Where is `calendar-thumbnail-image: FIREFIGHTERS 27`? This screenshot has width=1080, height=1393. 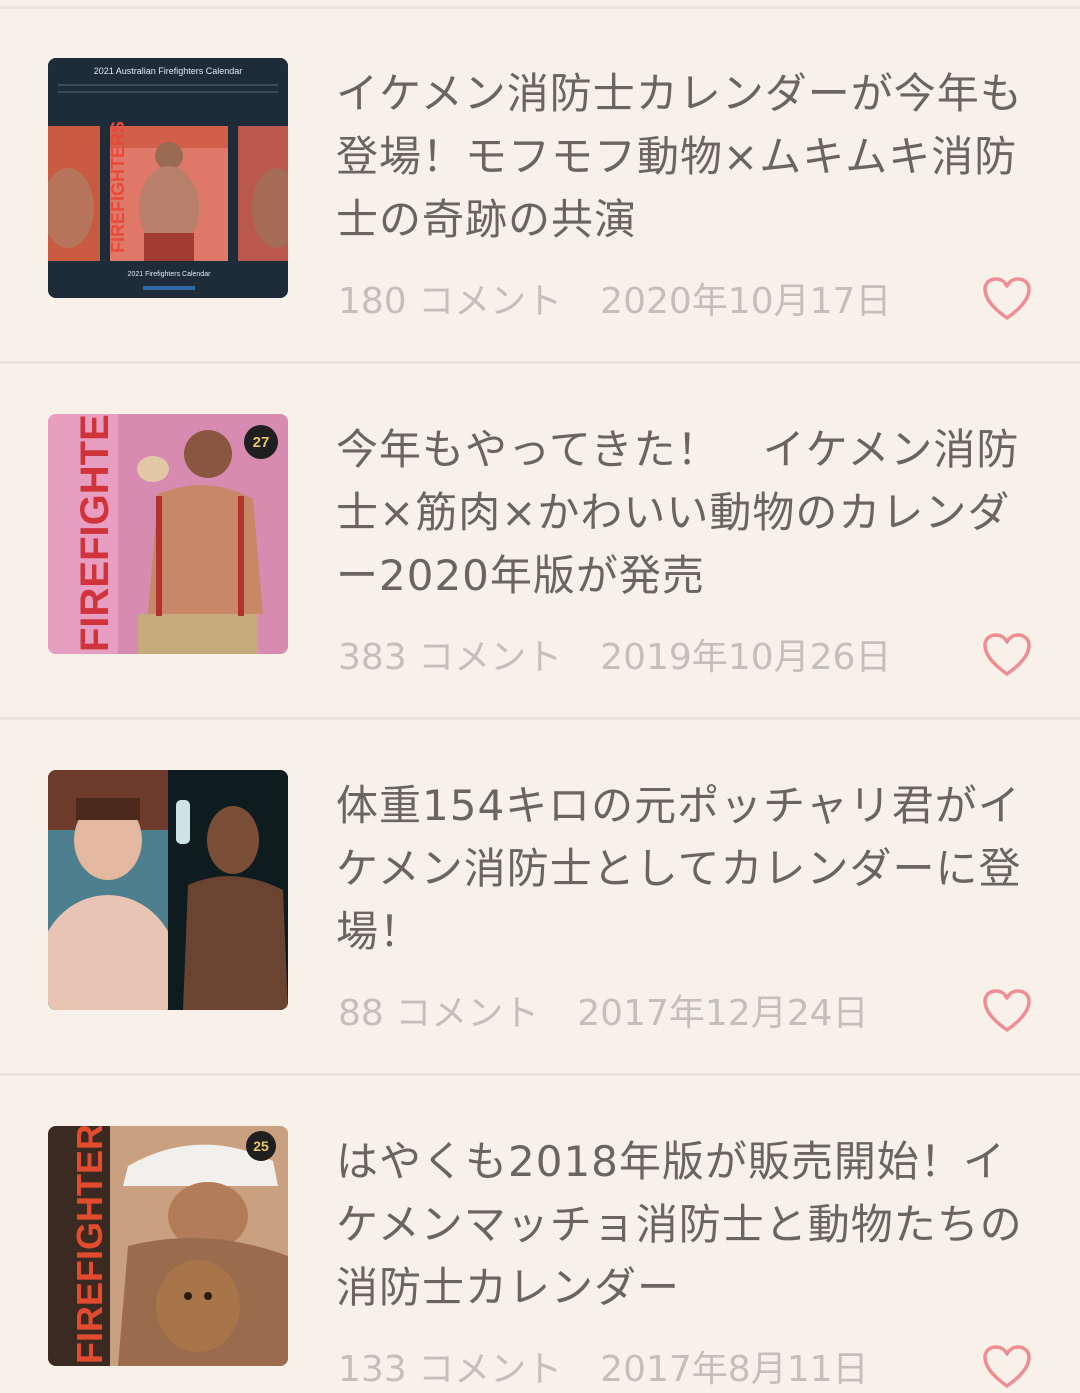 calendar-thumbnail-image: FIREFIGHTERS 27 is located at coordinates (168, 534).